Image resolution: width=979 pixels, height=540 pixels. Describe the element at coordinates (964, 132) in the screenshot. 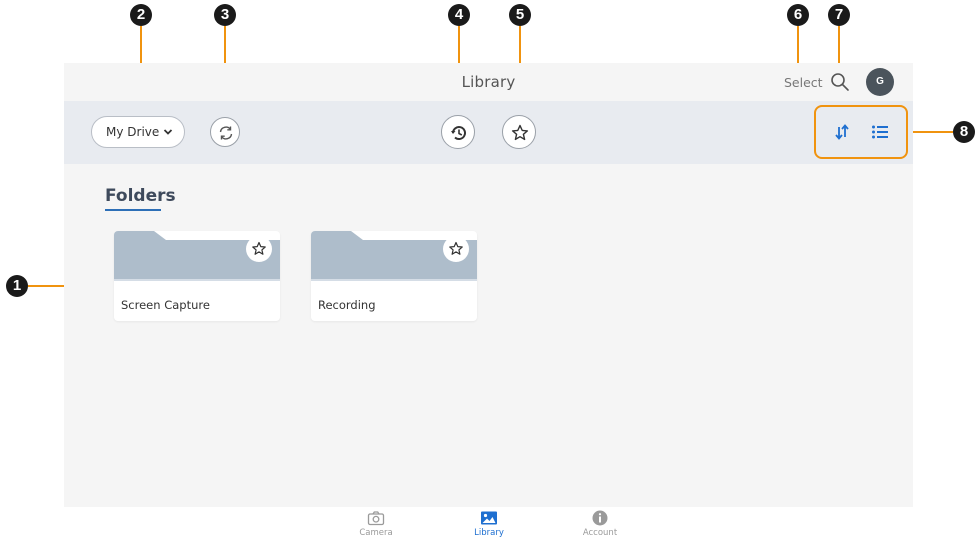

I see `callout-marker-8: 8` at that location.